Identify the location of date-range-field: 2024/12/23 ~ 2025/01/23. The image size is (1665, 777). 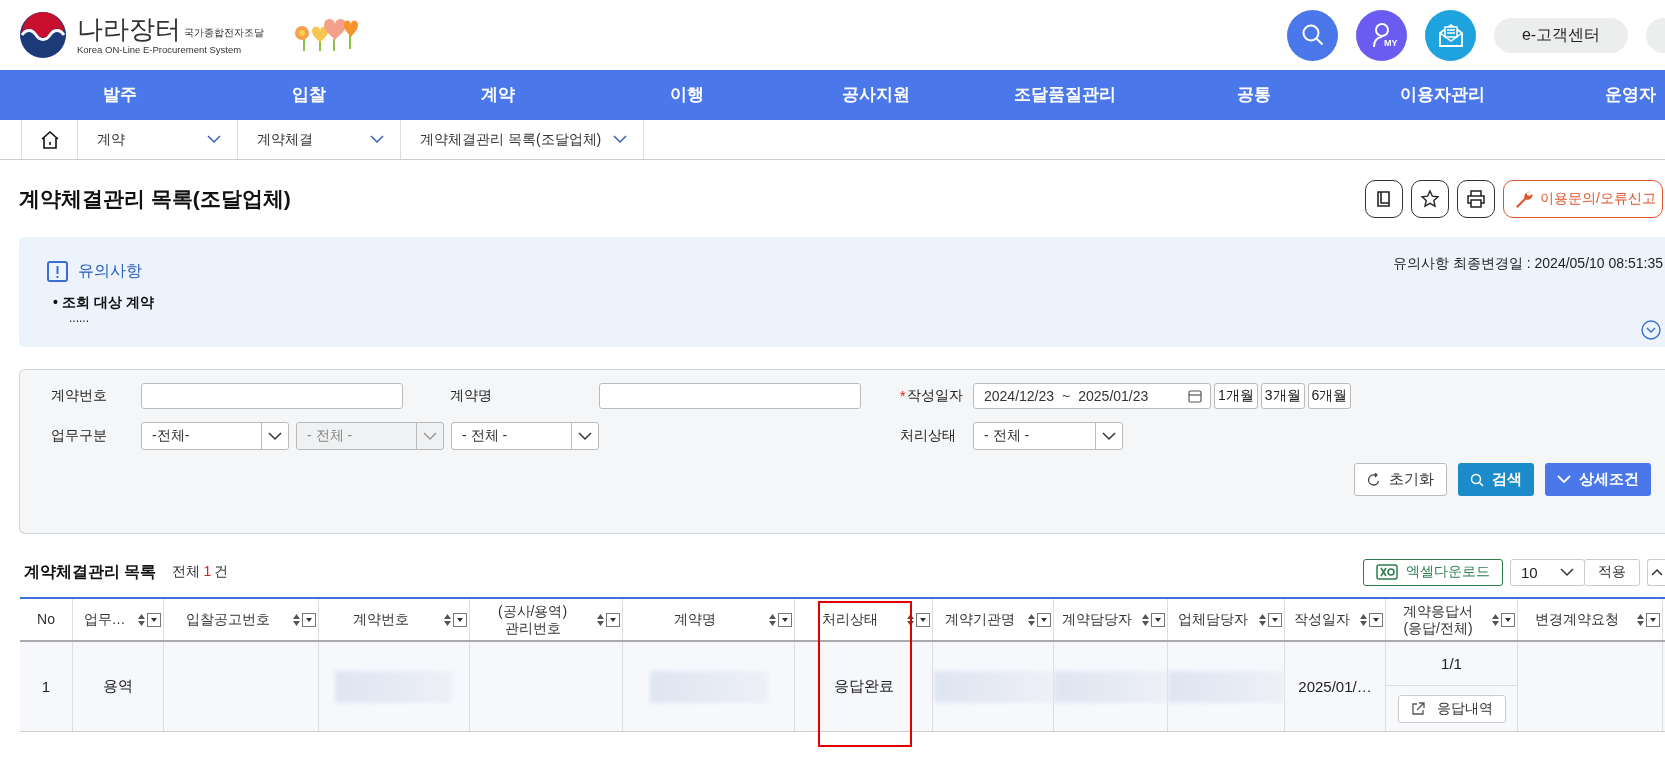
(1092, 396).